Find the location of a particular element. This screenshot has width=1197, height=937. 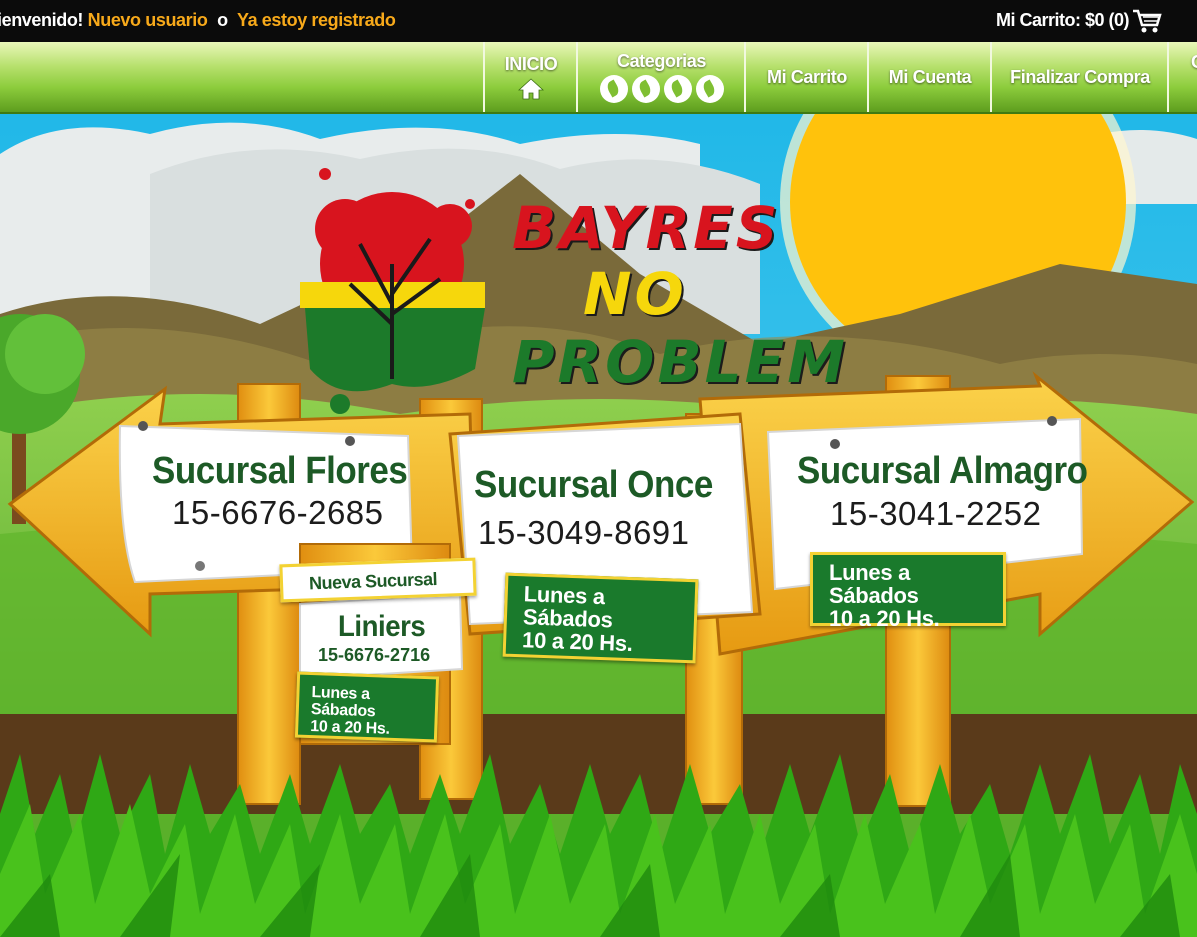

shopping-cart-icon is located at coordinates (1147, 21).